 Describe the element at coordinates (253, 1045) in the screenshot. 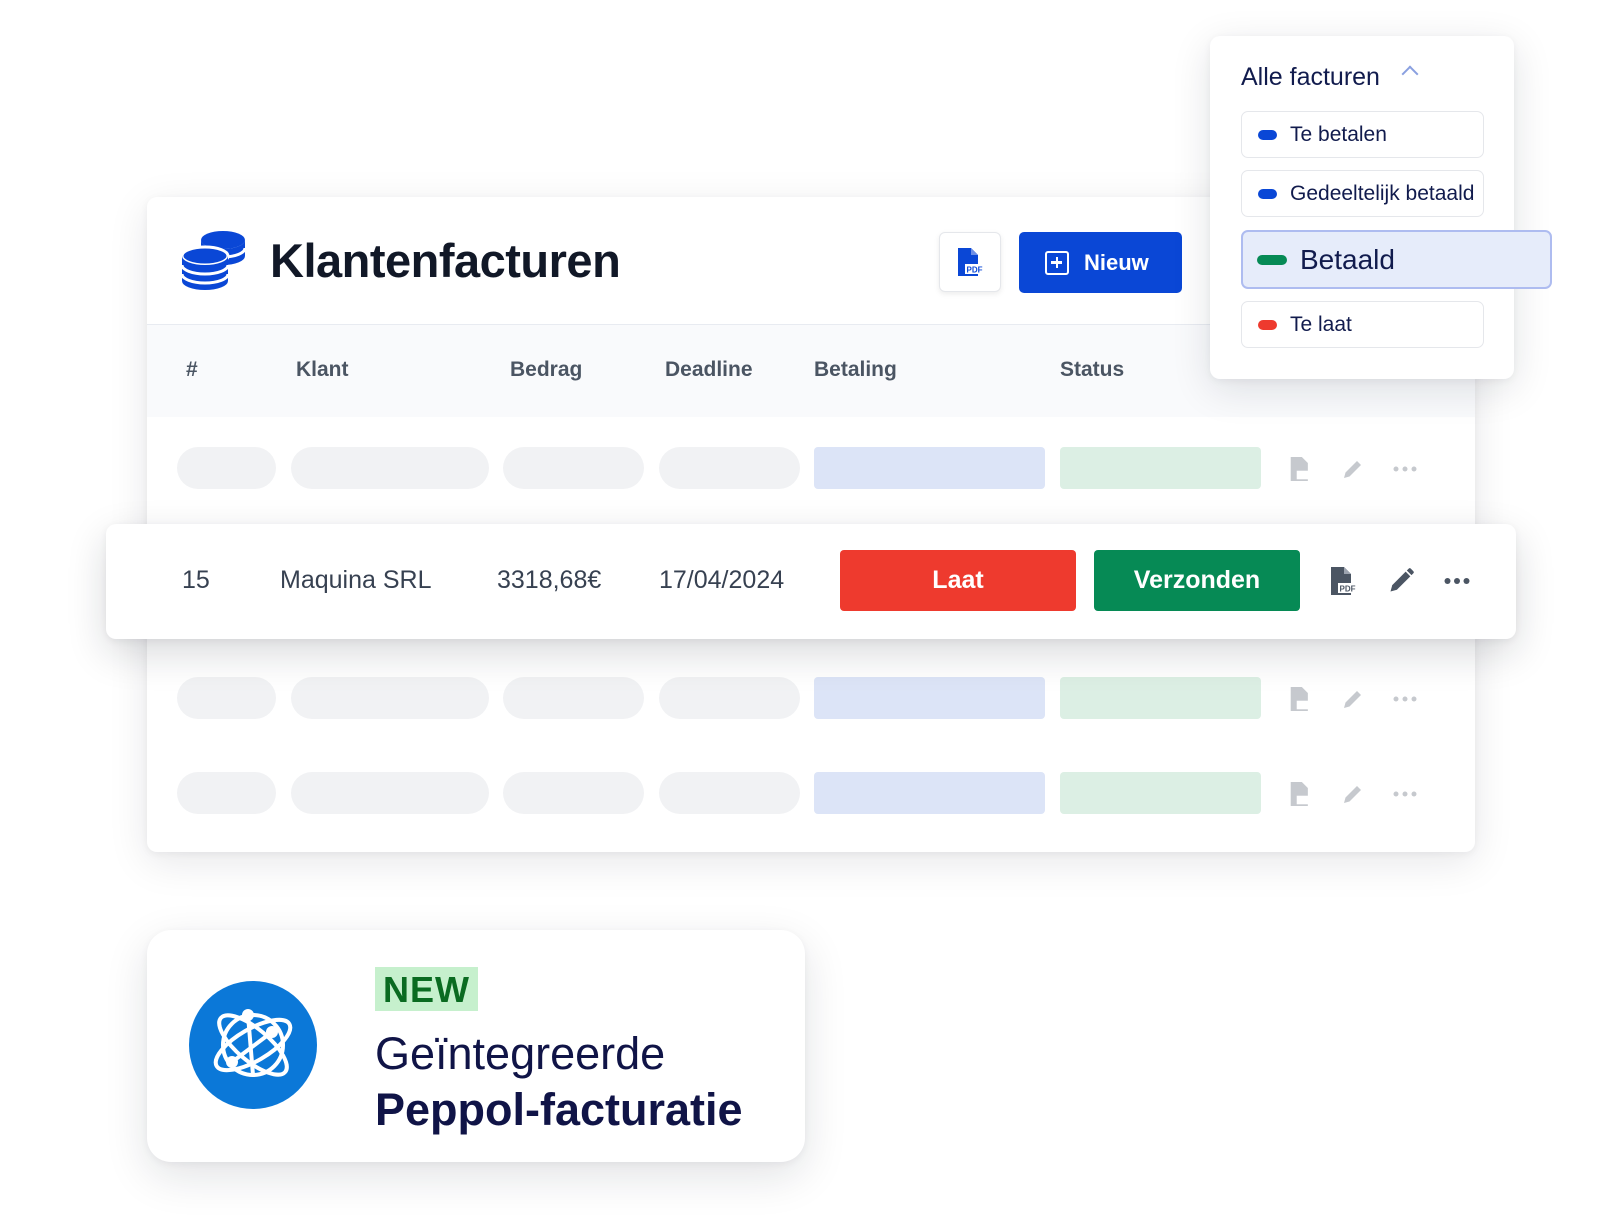

I see `globe-network-icon` at that location.